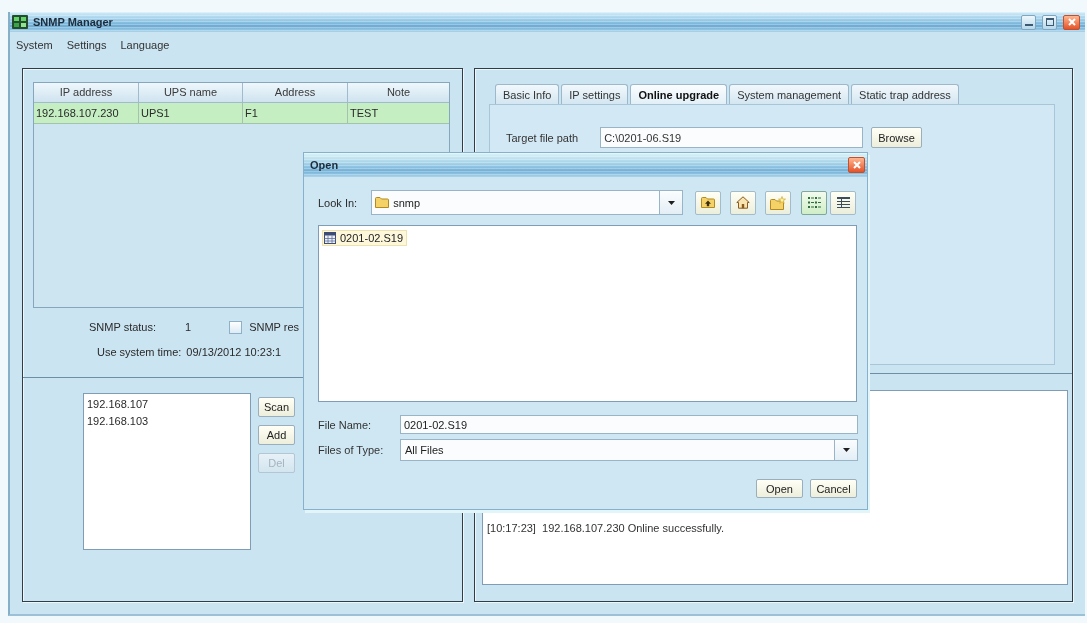 The width and height of the screenshot is (1087, 623). Describe the element at coordinates (86, 45) in the screenshot. I see `menu-item: Settings` at that location.